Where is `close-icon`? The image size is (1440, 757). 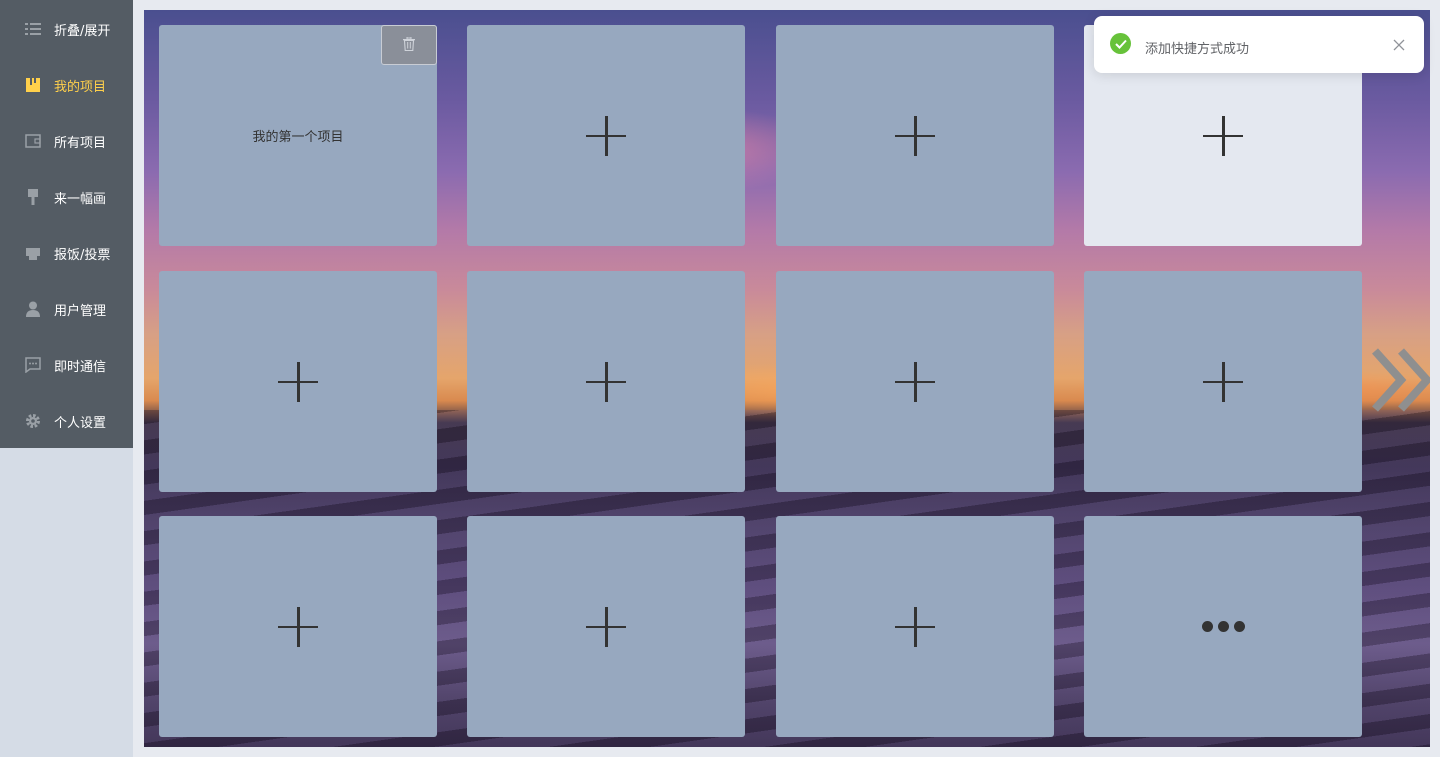 close-icon is located at coordinates (1399, 43).